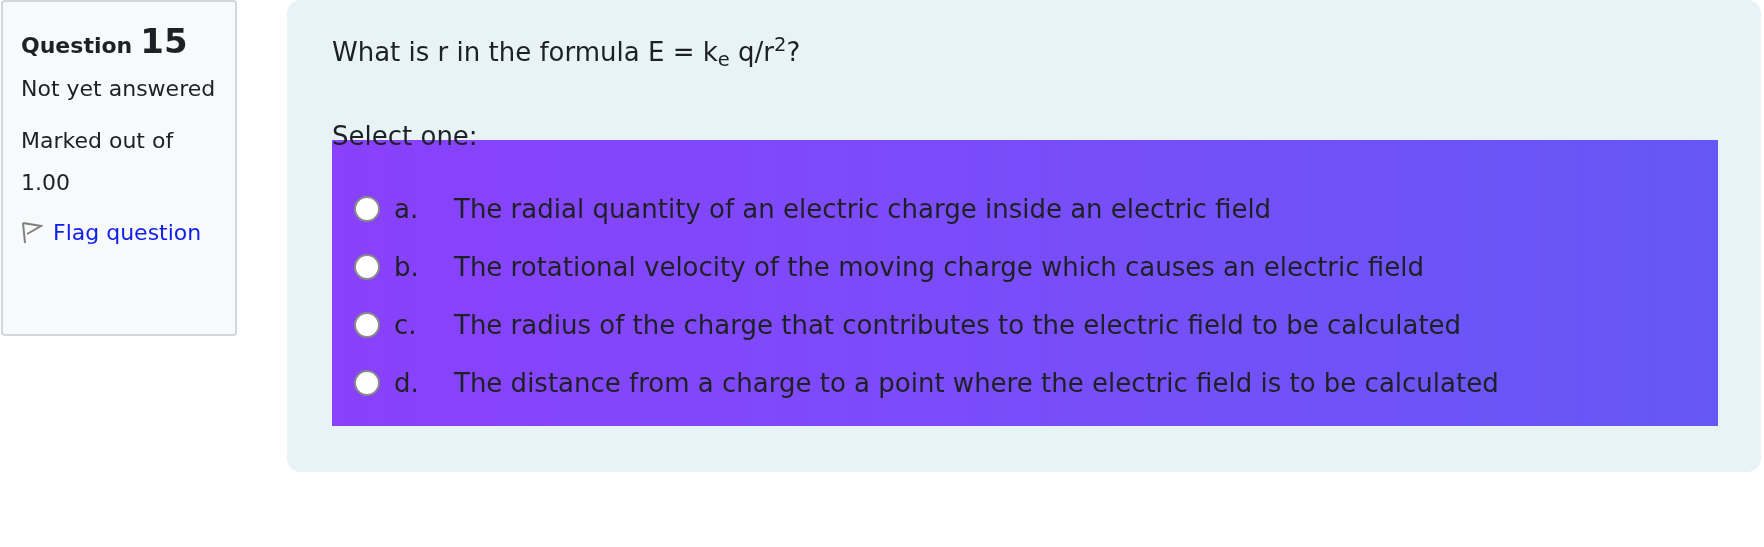 Image resolution: width=1764 pixels, height=547 pixels. Describe the element at coordinates (119, 89) in the screenshot. I see `answer-status: Not yet answered` at that location.